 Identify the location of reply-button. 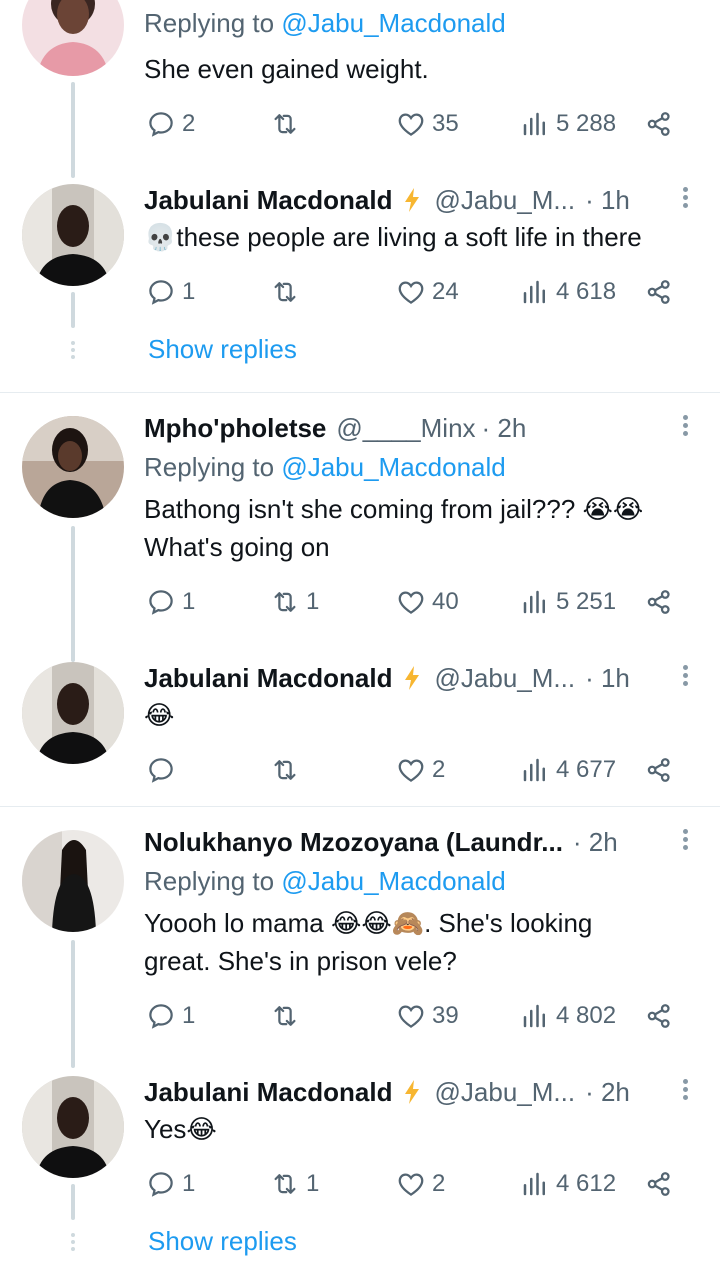
(164, 770).